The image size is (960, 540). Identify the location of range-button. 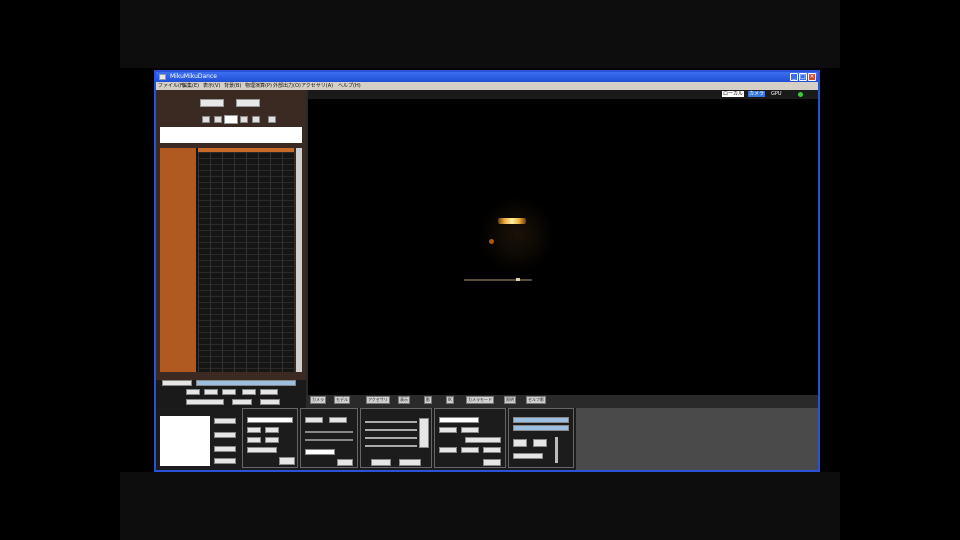
(242, 402).